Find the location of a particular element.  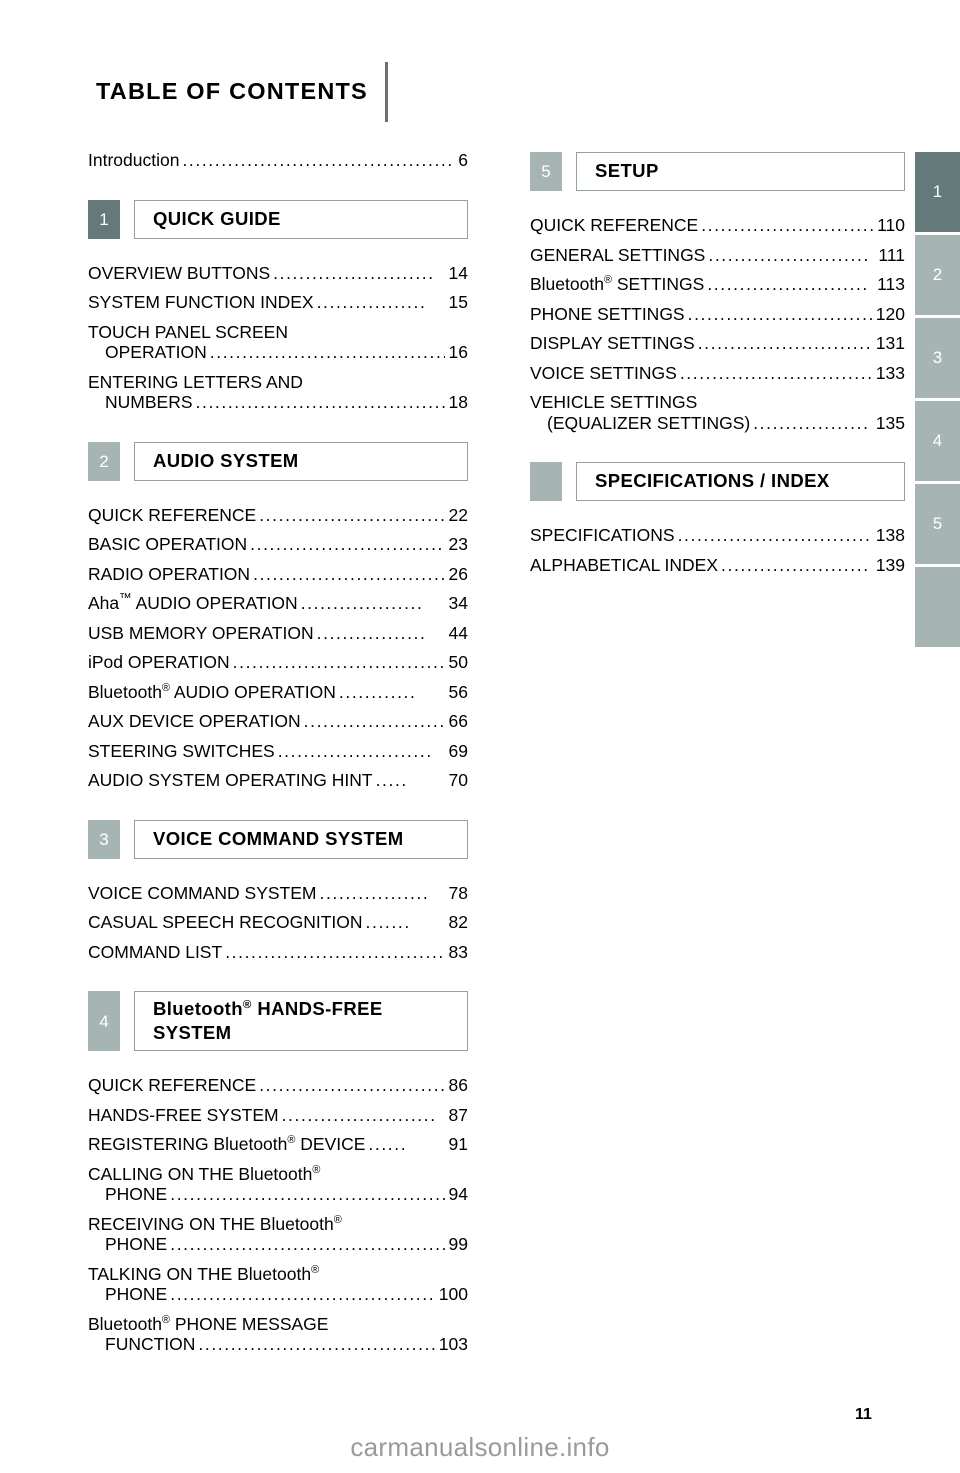

toc-entry-page: 50 is located at coordinates (458, 662).